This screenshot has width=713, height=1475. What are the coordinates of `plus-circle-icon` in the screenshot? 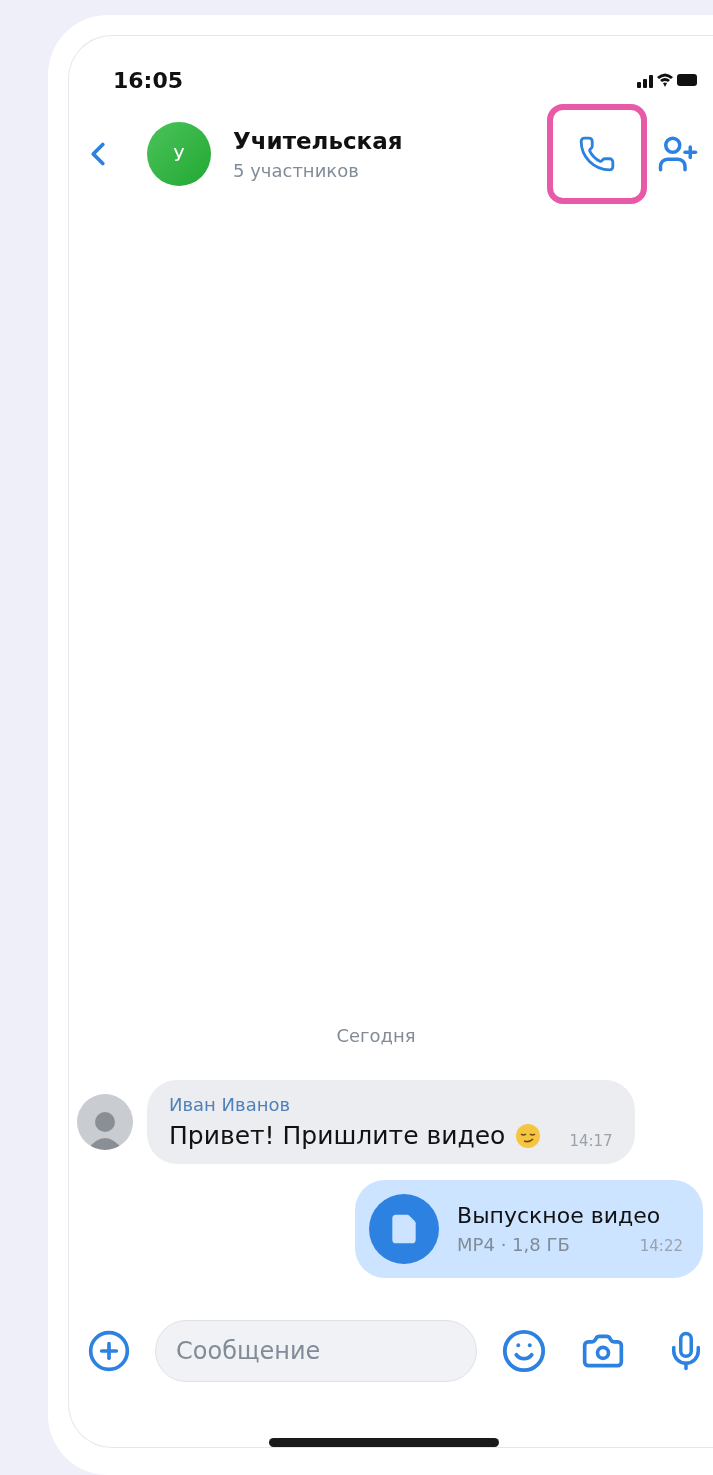 It's located at (109, 1351).